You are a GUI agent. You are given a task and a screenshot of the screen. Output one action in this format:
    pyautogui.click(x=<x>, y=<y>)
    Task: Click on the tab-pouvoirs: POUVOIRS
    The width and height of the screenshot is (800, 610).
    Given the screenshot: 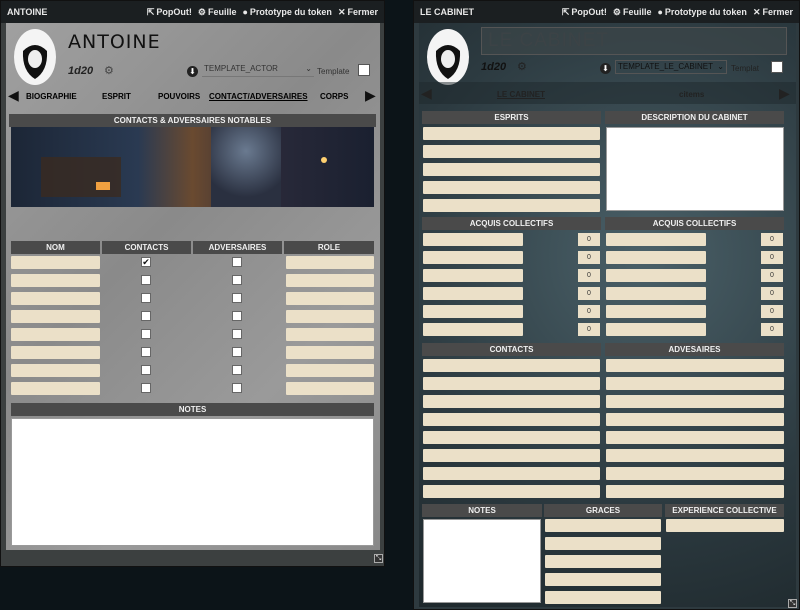 What is the action you would take?
    pyautogui.click(x=179, y=96)
    